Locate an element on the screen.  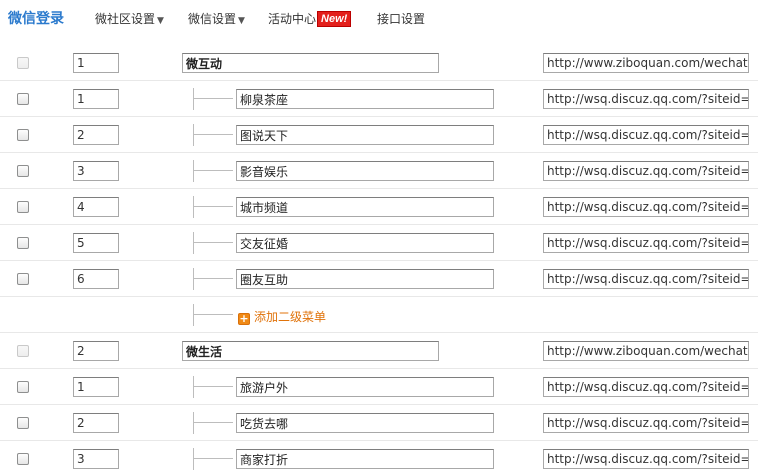
nav-item-community-settings: 微社区设置 ▼ is located at coordinates (129, 18).